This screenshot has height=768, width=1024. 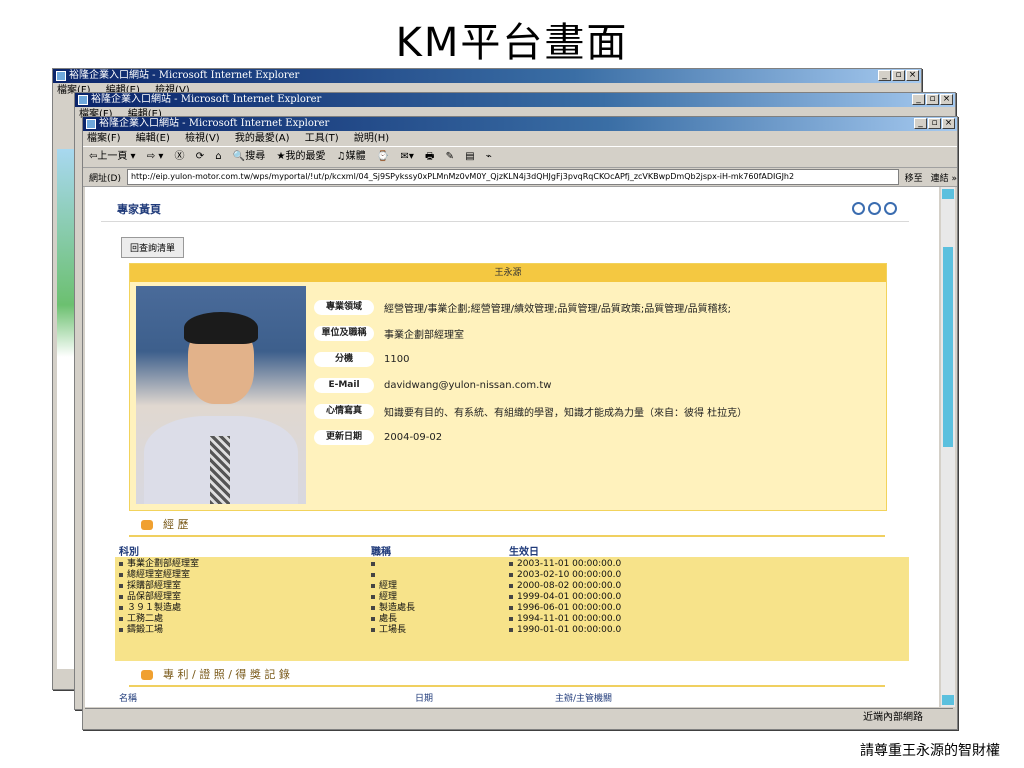 What do you see at coordinates (424, 699) in the screenshot?
I see `col-date: 日期` at bounding box center [424, 699].